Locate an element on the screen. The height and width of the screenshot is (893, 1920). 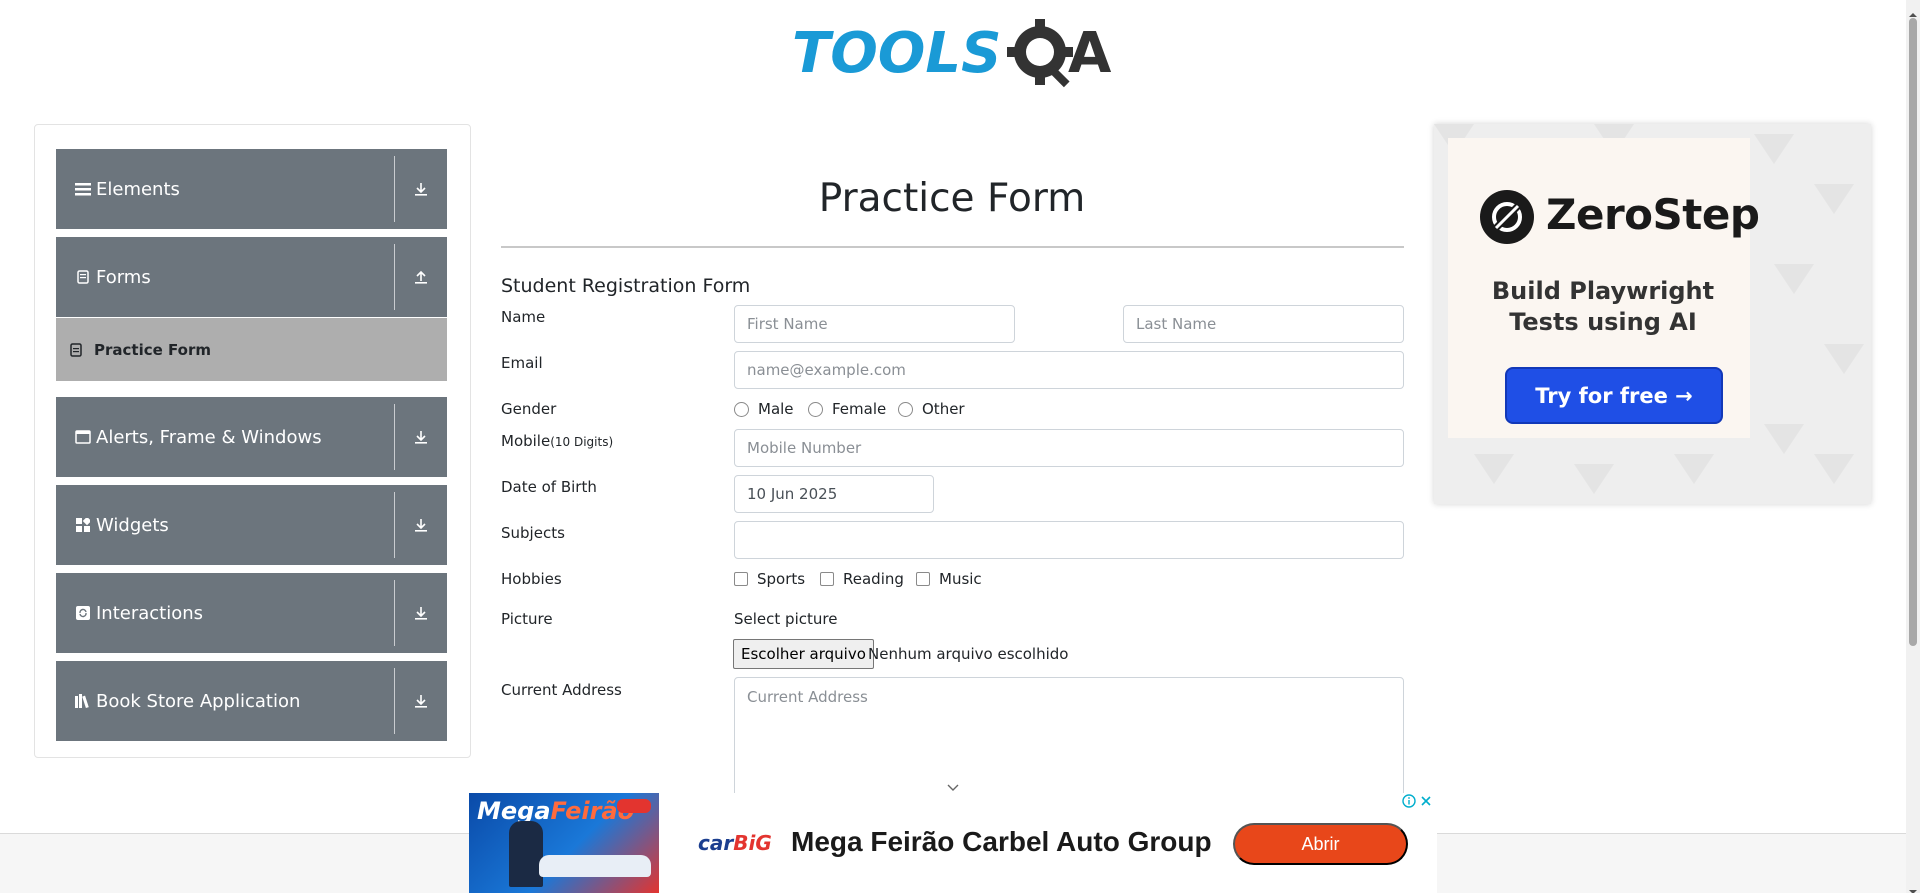
form-icon is located at coordinates (77, 349).